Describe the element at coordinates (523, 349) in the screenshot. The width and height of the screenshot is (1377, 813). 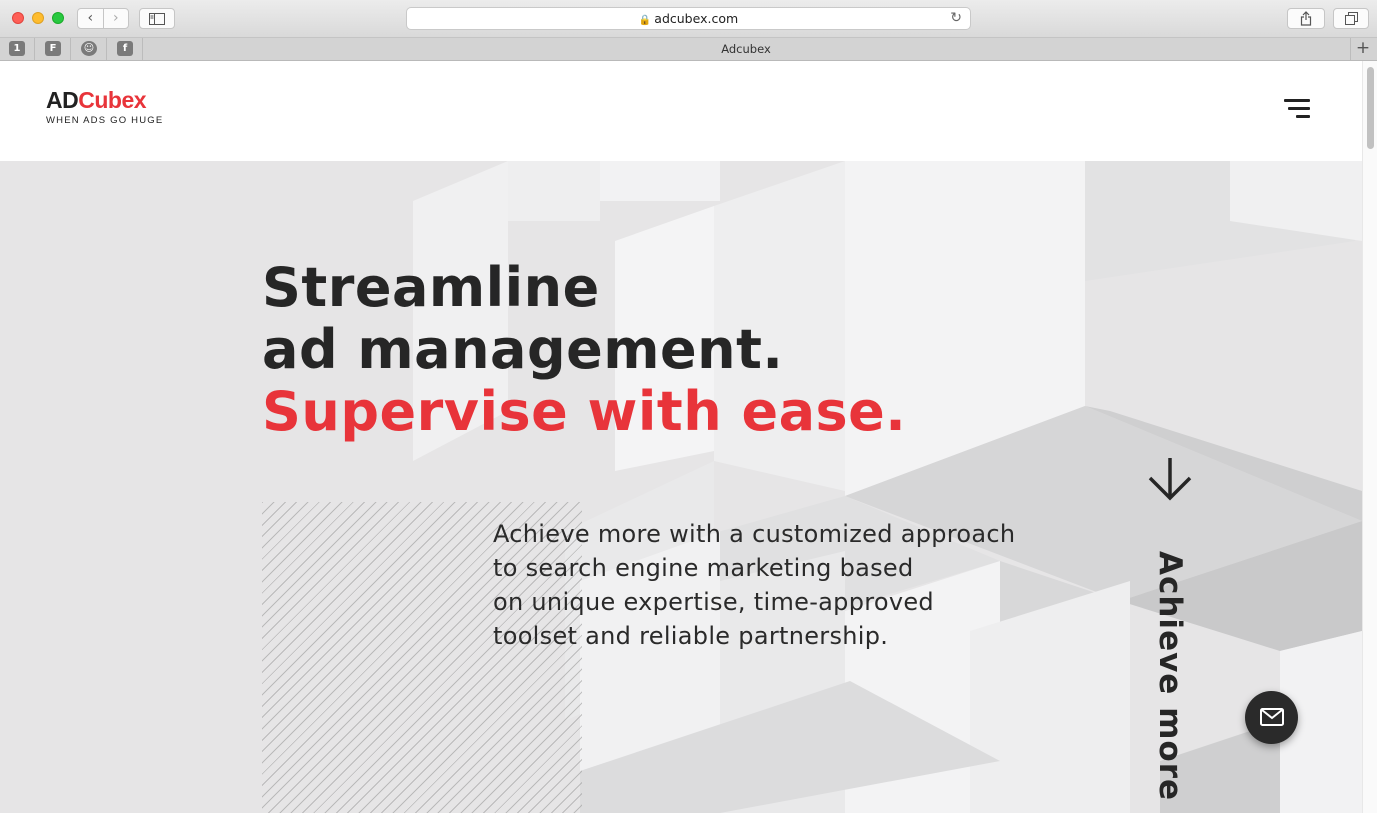
I see `headline-line-2: ad management.` at that location.